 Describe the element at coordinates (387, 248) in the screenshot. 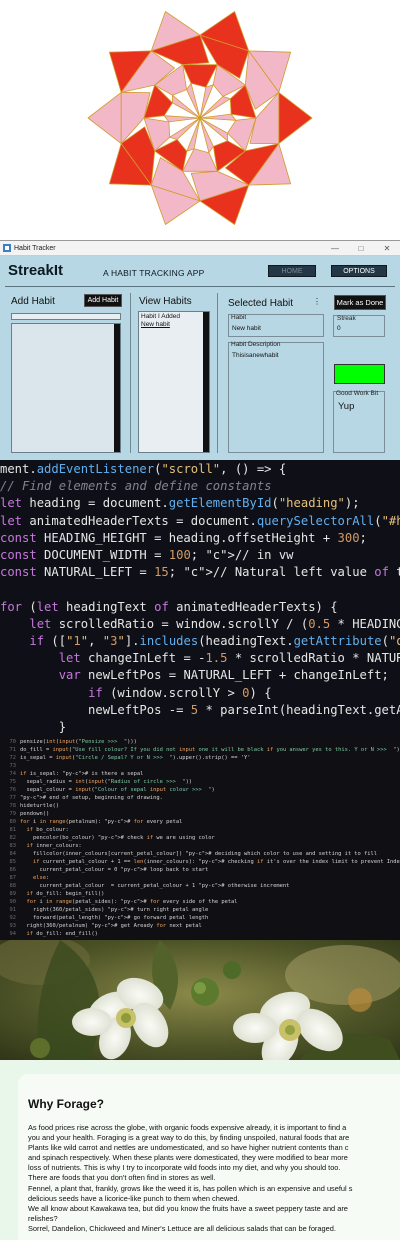

I see `close-button: ✕` at that location.